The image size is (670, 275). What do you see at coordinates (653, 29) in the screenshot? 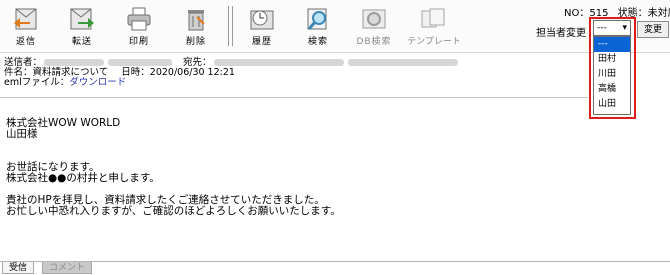
I see `change-button: 変更` at bounding box center [653, 29].